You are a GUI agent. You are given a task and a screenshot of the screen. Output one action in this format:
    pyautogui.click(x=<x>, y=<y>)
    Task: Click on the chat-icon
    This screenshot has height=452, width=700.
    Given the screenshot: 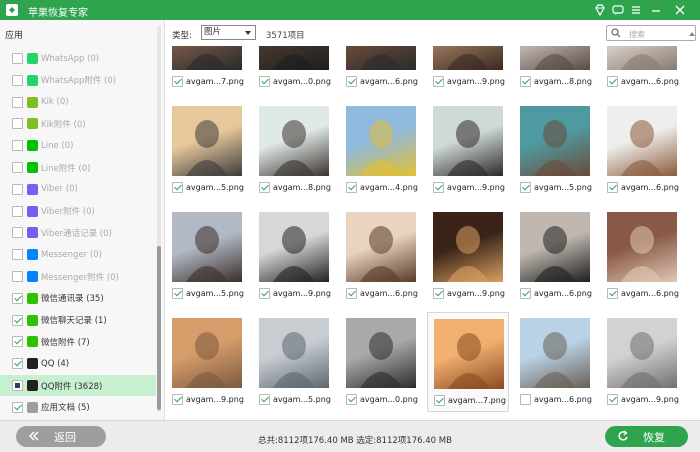 What is the action you would take?
    pyautogui.click(x=618, y=10)
    